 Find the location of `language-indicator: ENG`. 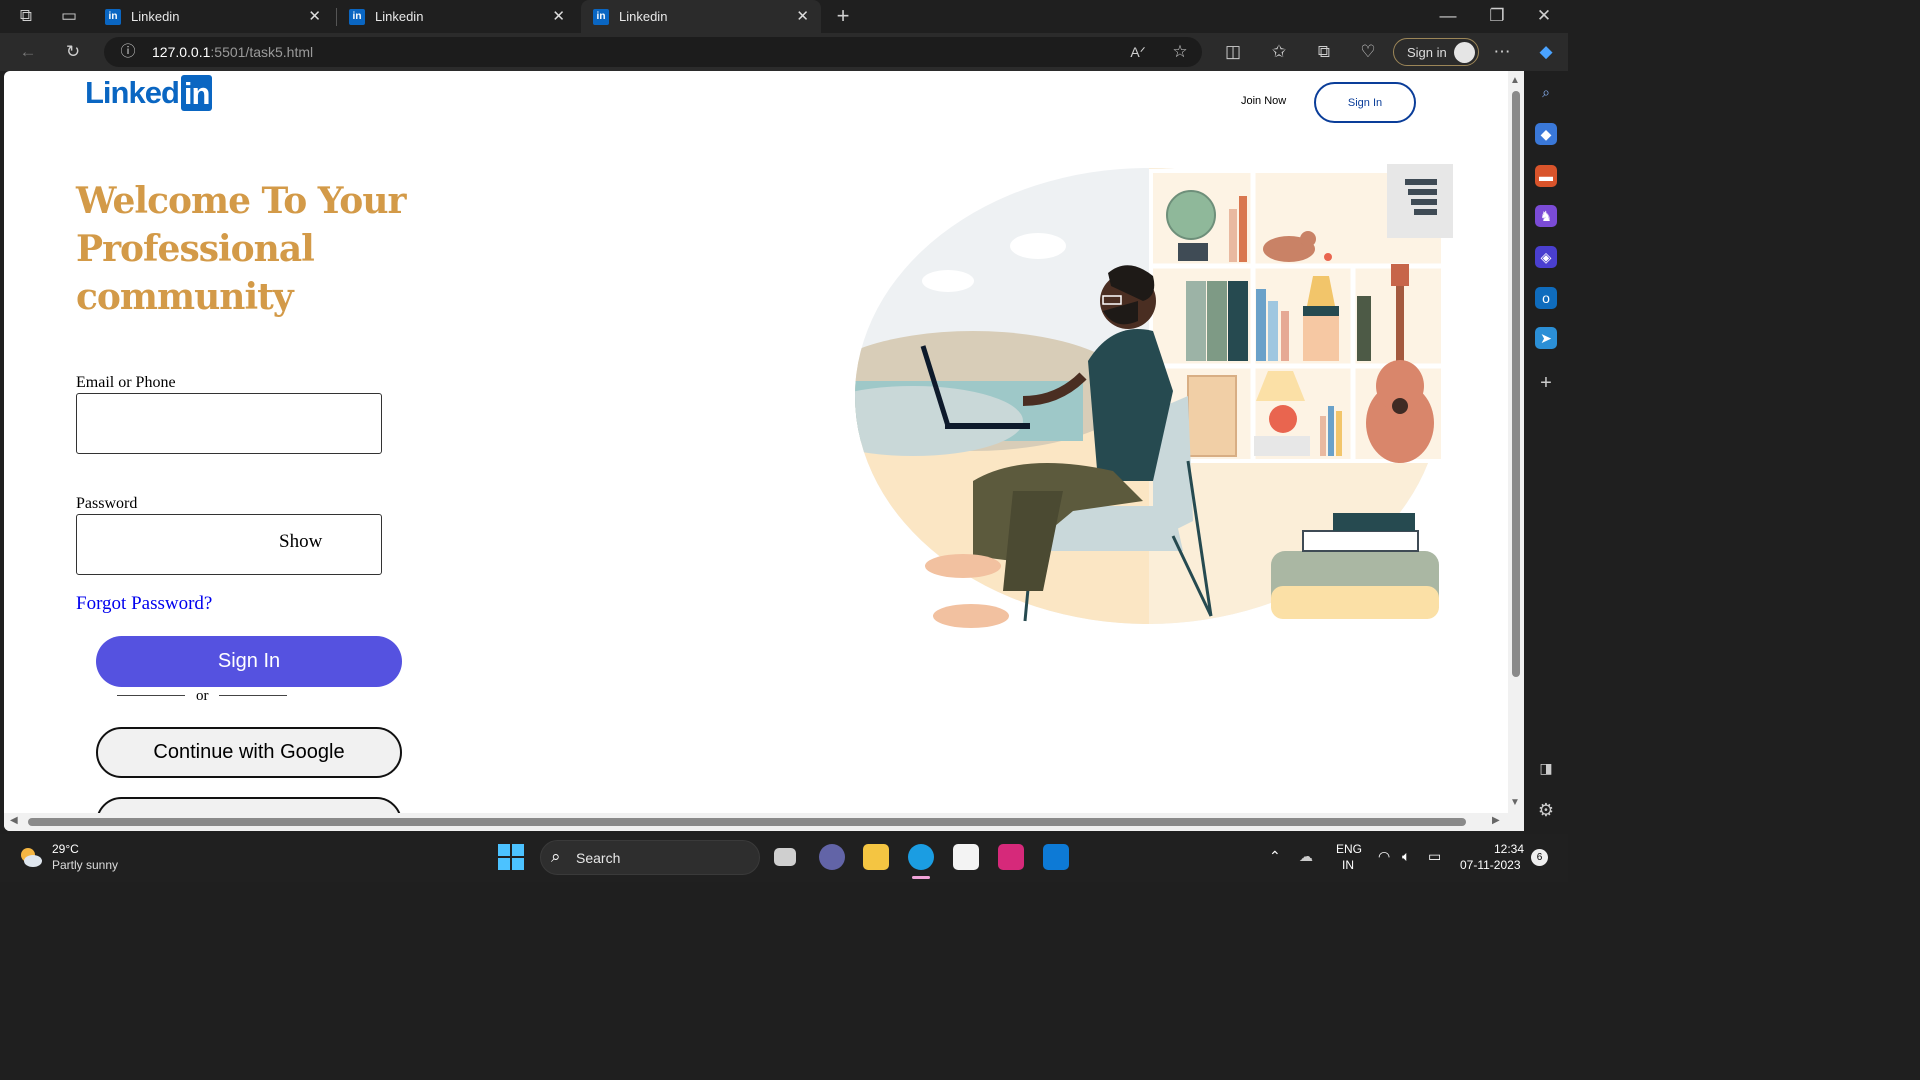

language-indicator: ENG is located at coordinates (1349, 849).